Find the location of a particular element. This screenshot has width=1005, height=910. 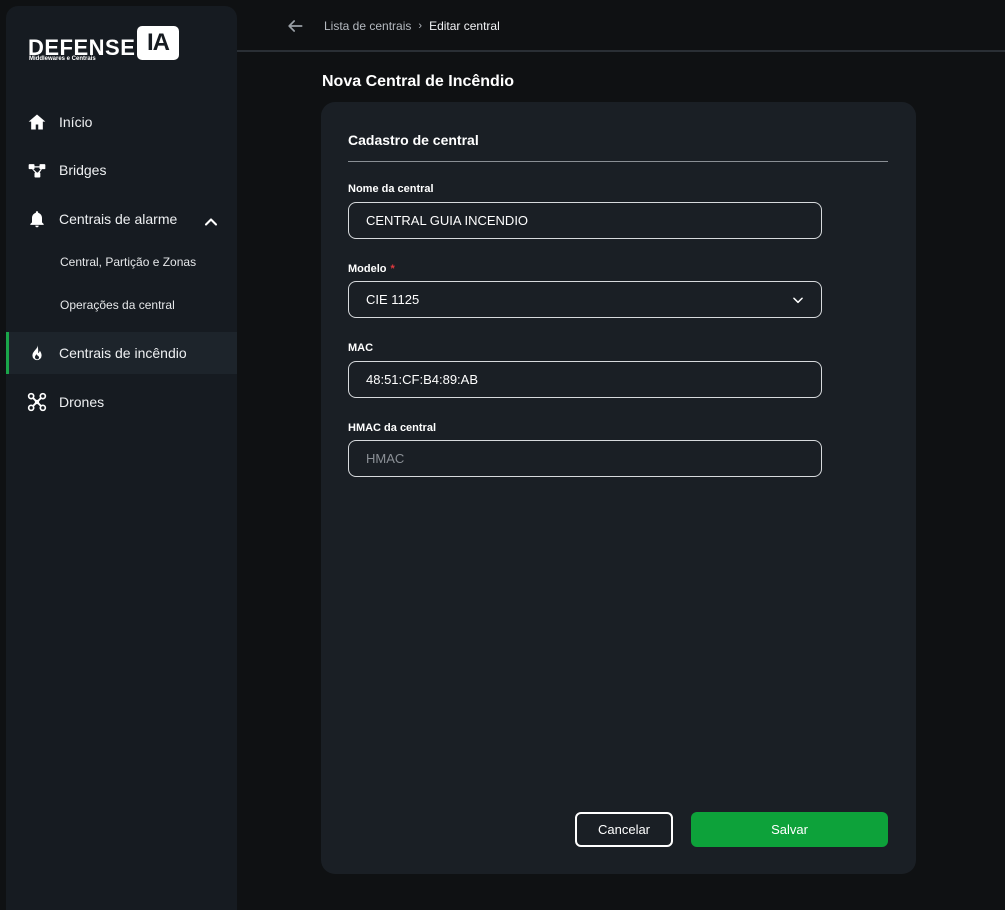

mac-input is located at coordinates (585, 379).